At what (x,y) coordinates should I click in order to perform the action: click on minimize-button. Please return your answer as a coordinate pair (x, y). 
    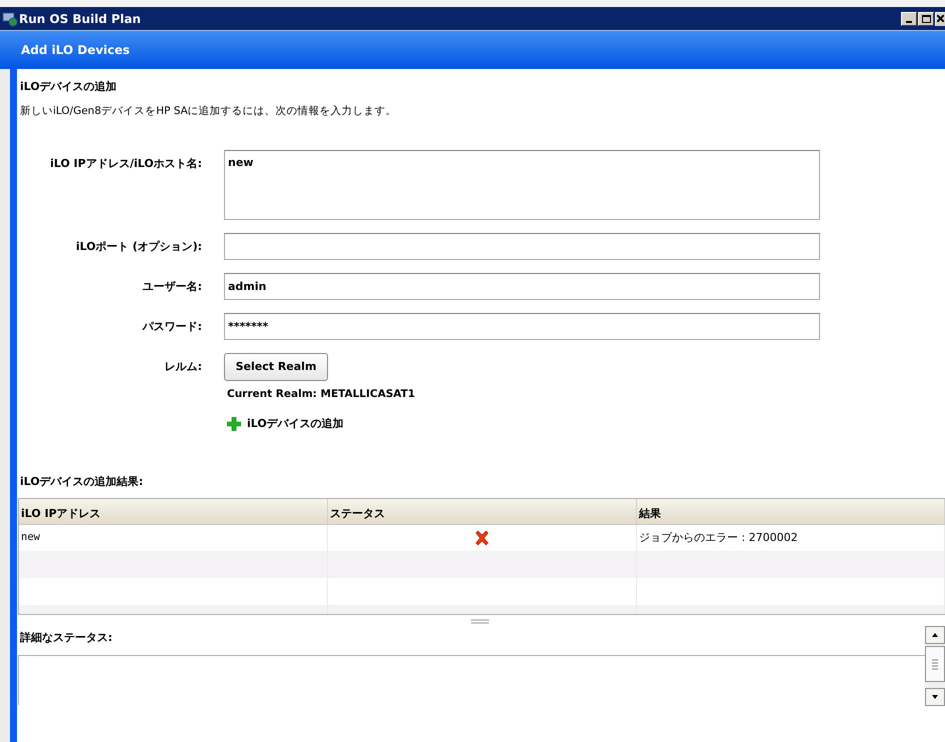
    Looking at the image, I should click on (909, 19).